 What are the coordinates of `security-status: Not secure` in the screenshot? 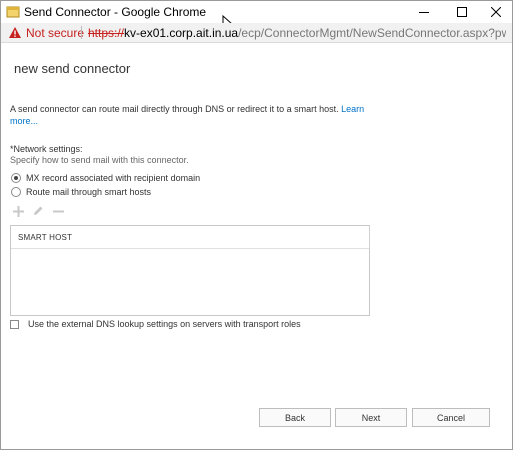 It's located at (55, 33).